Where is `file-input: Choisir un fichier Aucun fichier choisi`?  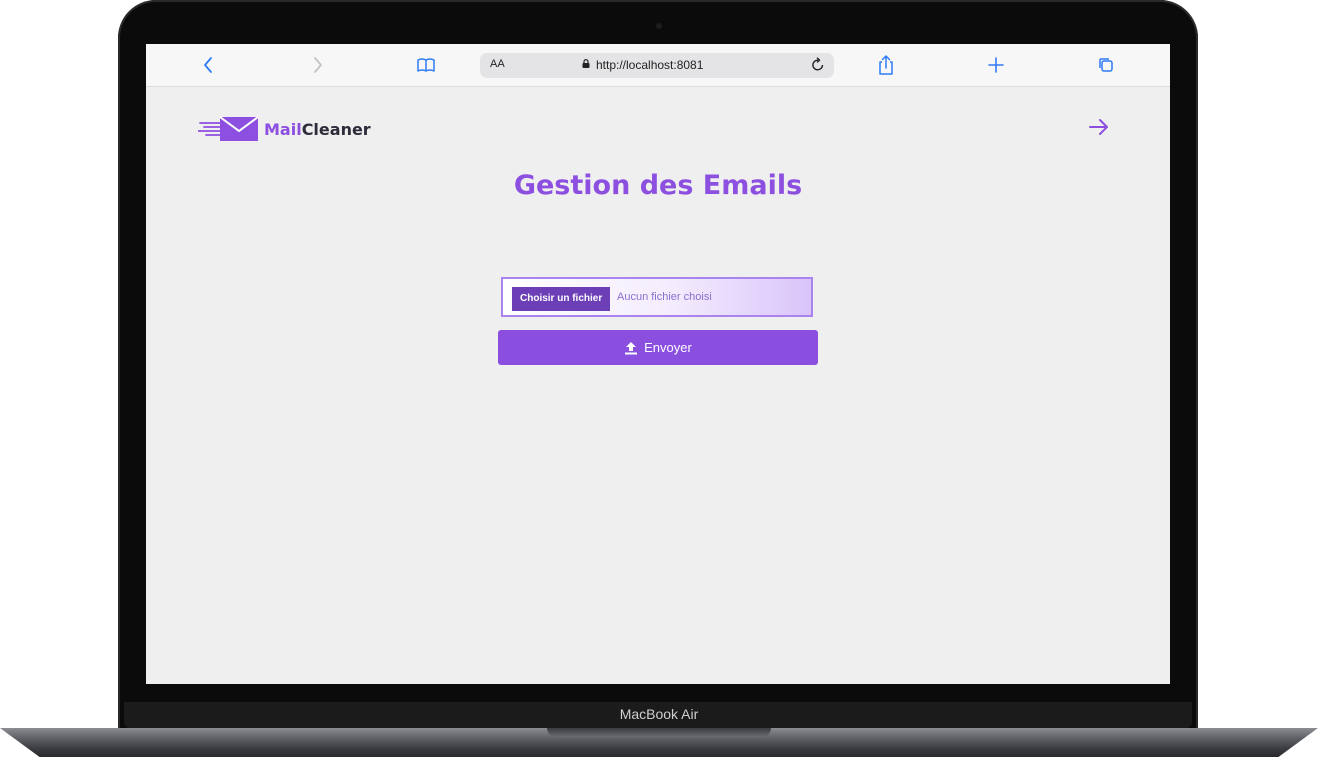
file-input: Choisir un fichier Aucun fichier choisi is located at coordinates (657, 297).